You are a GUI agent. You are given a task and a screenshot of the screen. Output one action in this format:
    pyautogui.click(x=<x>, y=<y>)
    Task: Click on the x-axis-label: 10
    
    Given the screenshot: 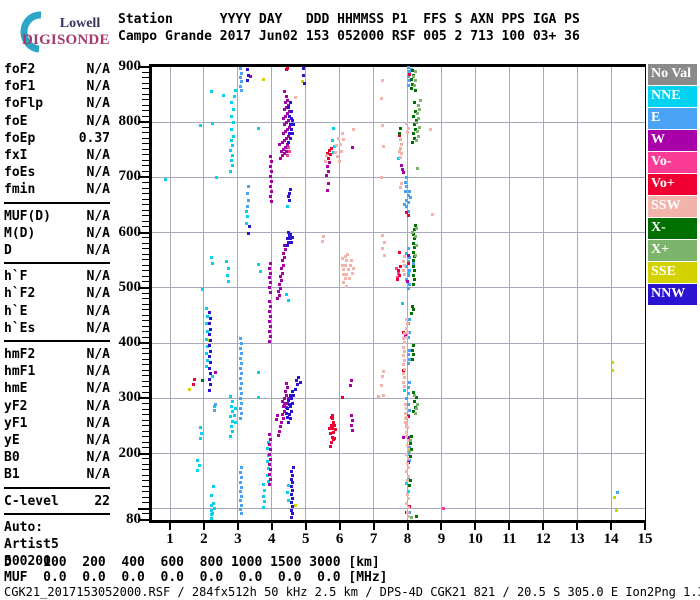 What is the action you would take?
    pyautogui.click(x=475, y=539)
    